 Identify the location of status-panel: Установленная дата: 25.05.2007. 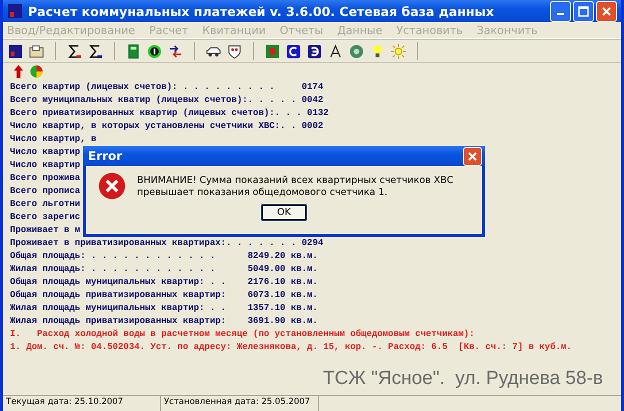
(240, 403).